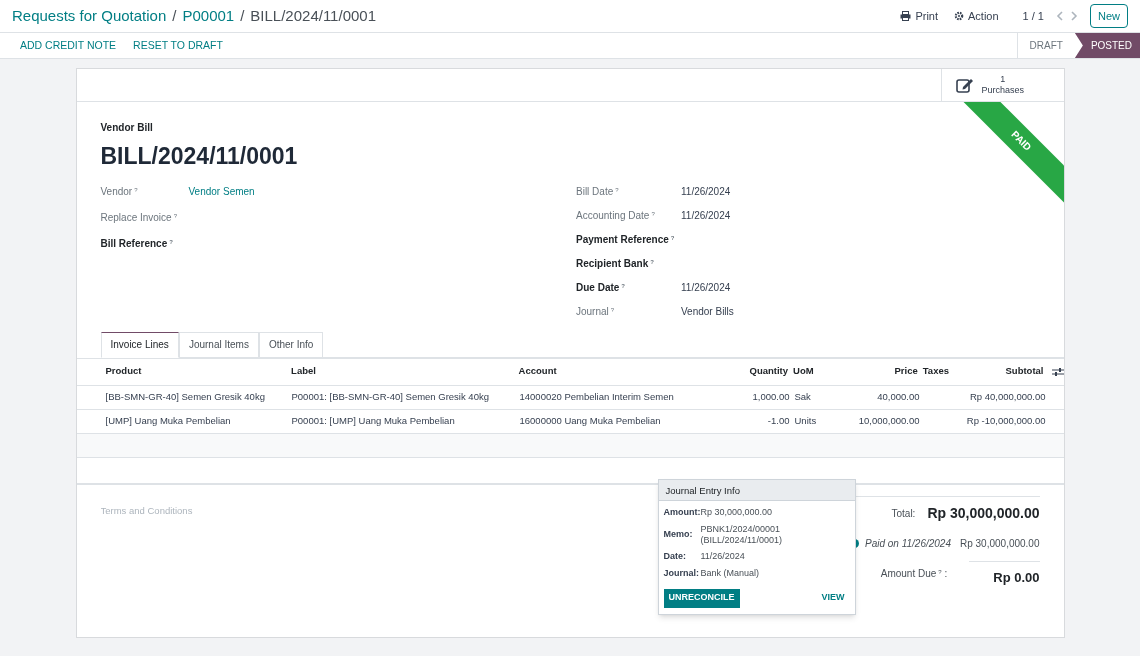 The image size is (1140, 656). What do you see at coordinates (1109, 16) in the screenshot?
I see `new-button: New` at bounding box center [1109, 16].